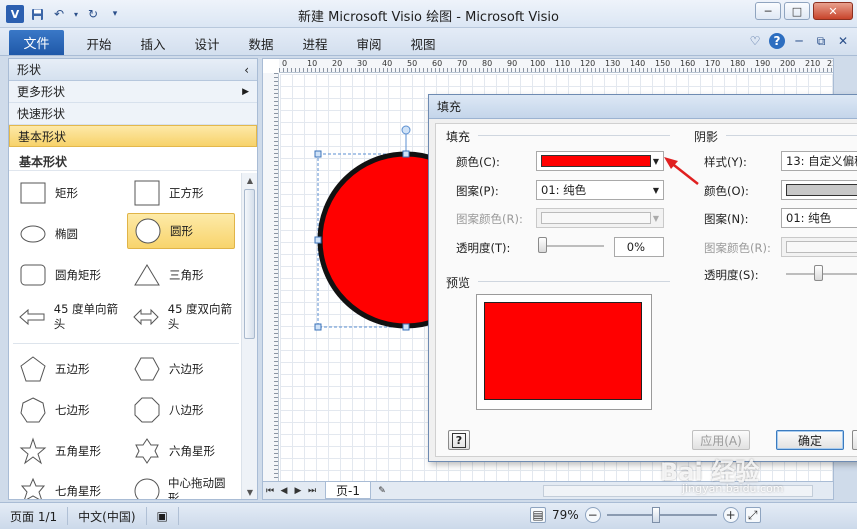  What do you see at coordinates (713, 63) in the screenshot?
I see `ruler-number: 170` at bounding box center [713, 63].